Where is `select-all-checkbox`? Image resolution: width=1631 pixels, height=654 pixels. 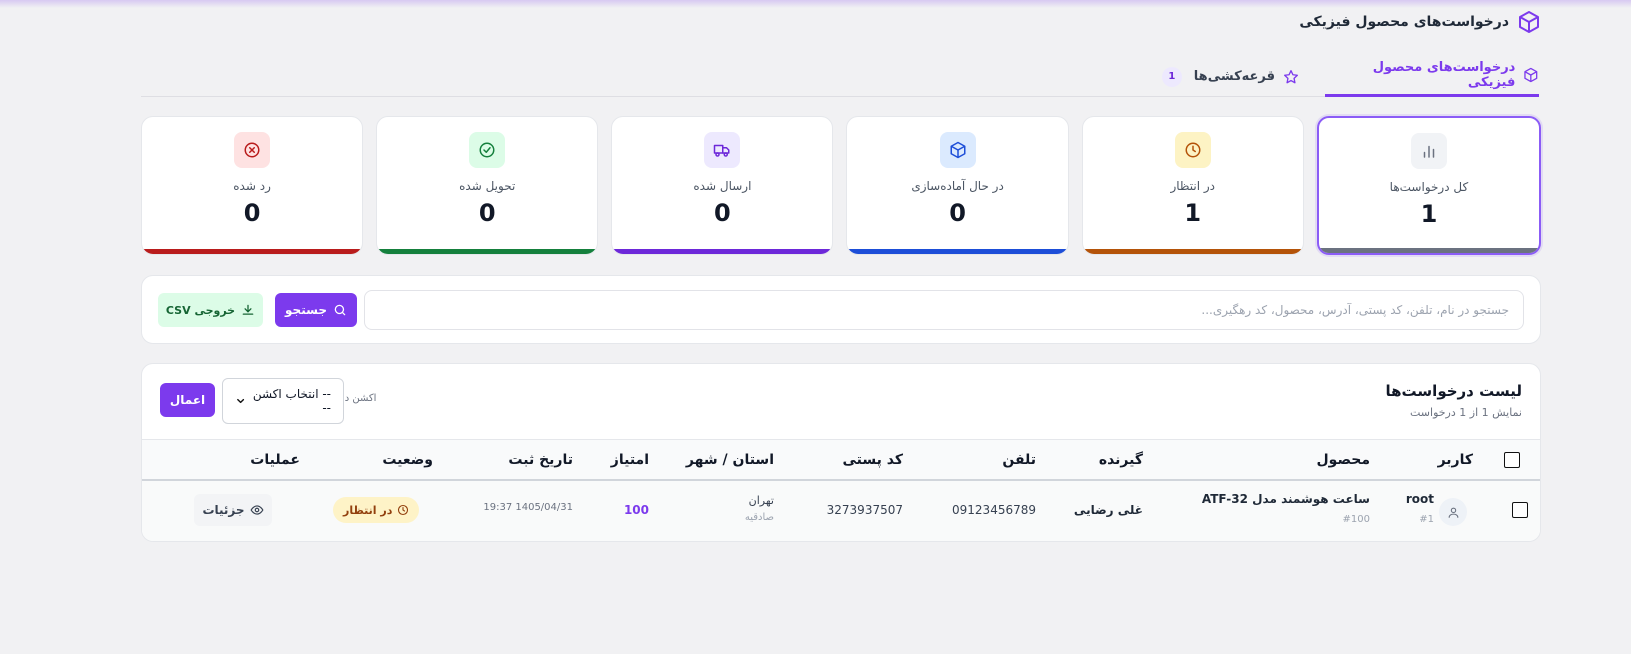
select-all-checkbox is located at coordinates (1512, 460).